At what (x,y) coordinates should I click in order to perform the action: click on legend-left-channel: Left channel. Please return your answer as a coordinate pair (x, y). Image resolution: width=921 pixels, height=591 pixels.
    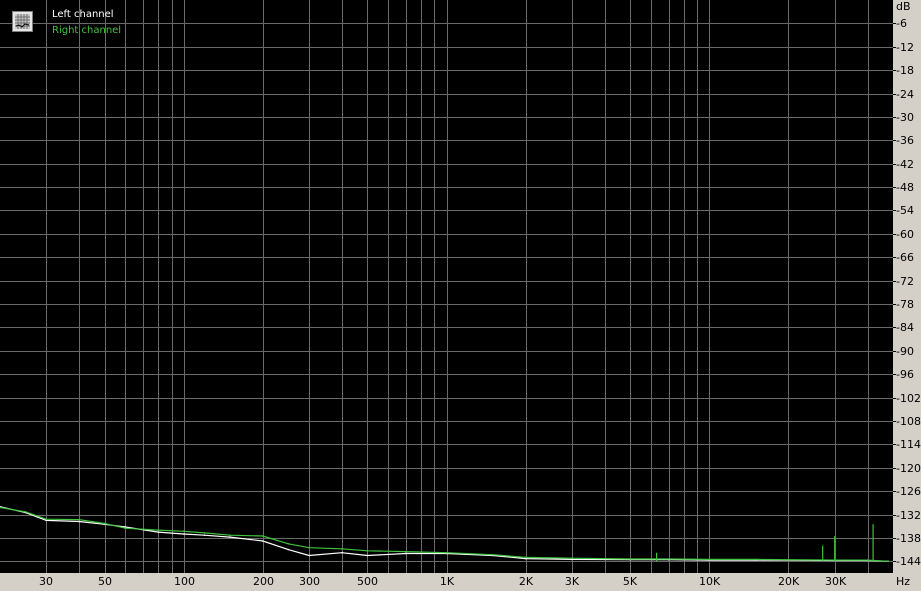
    Looking at the image, I should click on (83, 14).